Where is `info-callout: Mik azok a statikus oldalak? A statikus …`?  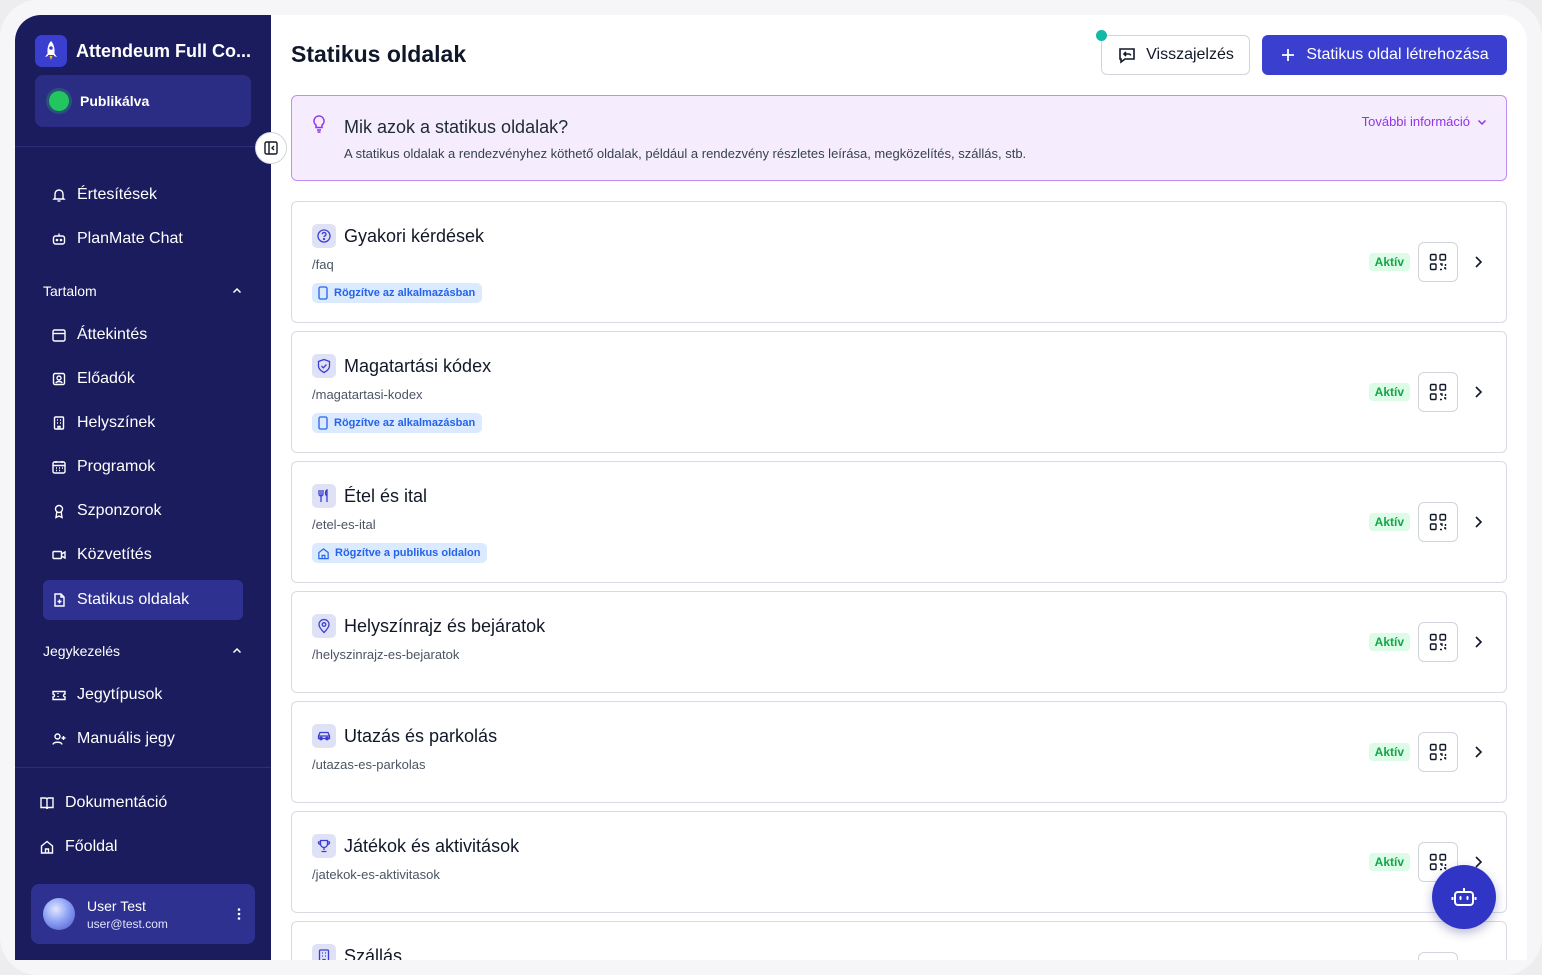 info-callout: Mik azok a statikus oldalak? A statikus … is located at coordinates (899, 138).